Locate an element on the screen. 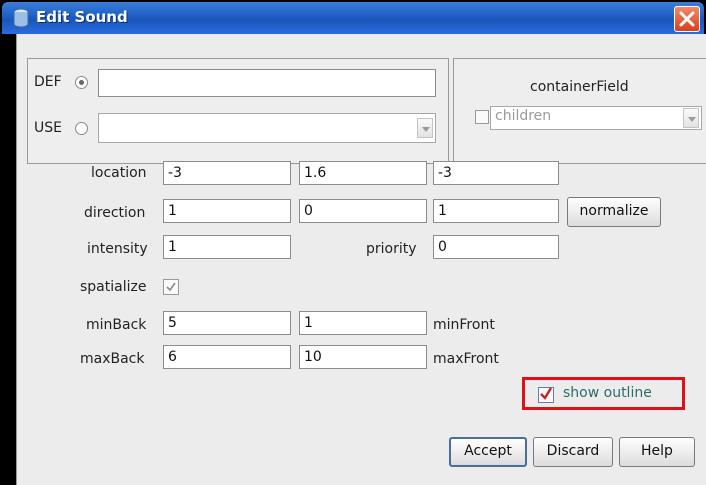  spatialize-checkbox is located at coordinates (171, 287).